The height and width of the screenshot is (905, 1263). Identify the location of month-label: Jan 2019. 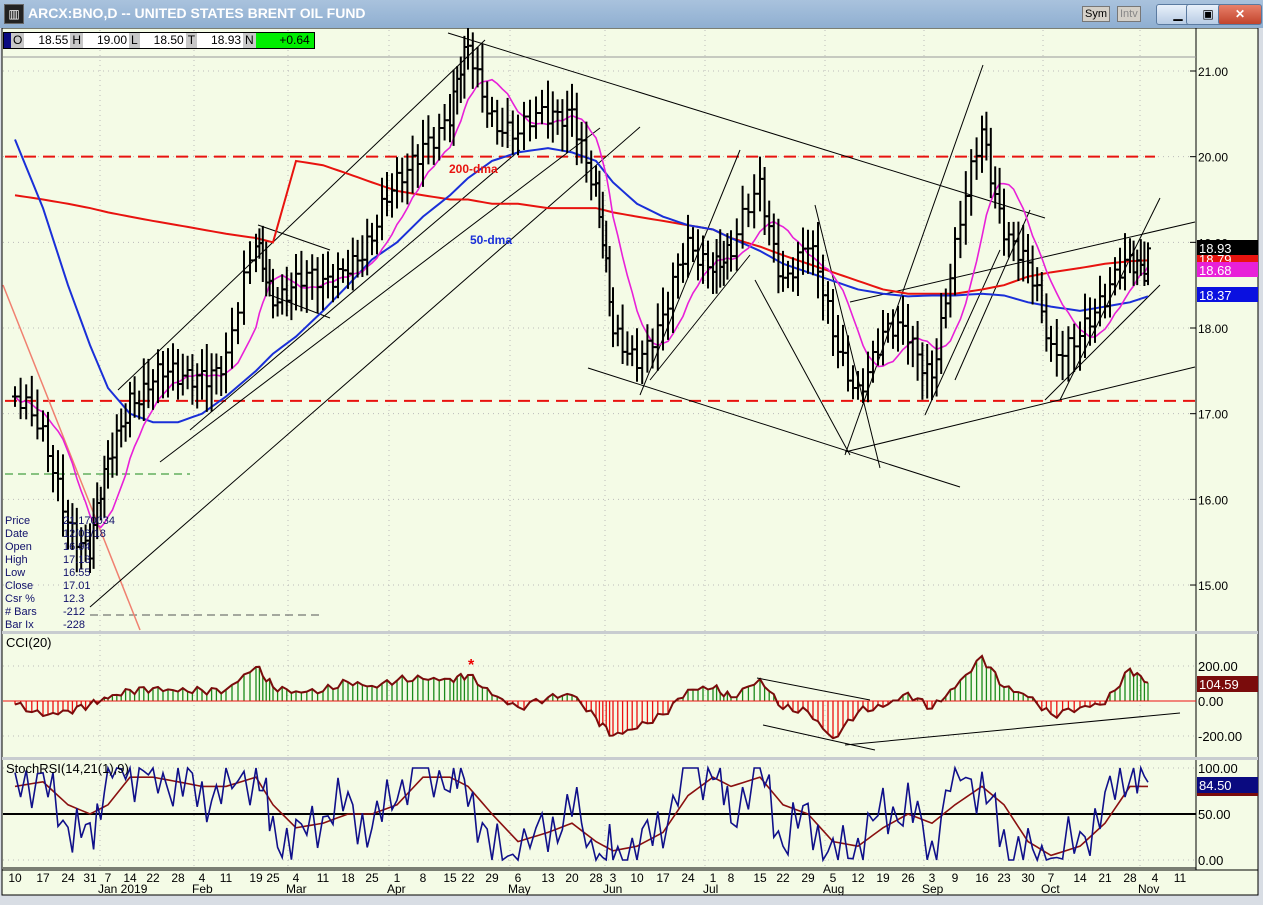
(123, 889).